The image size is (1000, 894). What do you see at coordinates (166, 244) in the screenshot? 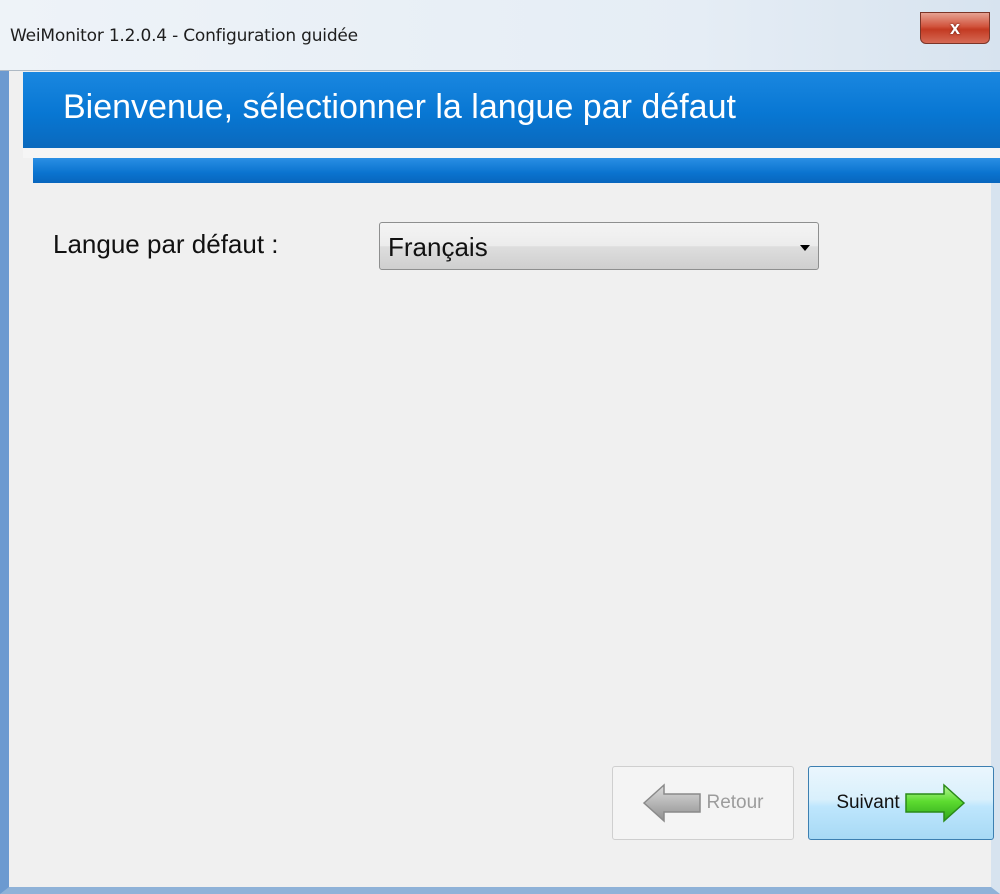
I see `default-language-label: Langue par défaut :` at bounding box center [166, 244].